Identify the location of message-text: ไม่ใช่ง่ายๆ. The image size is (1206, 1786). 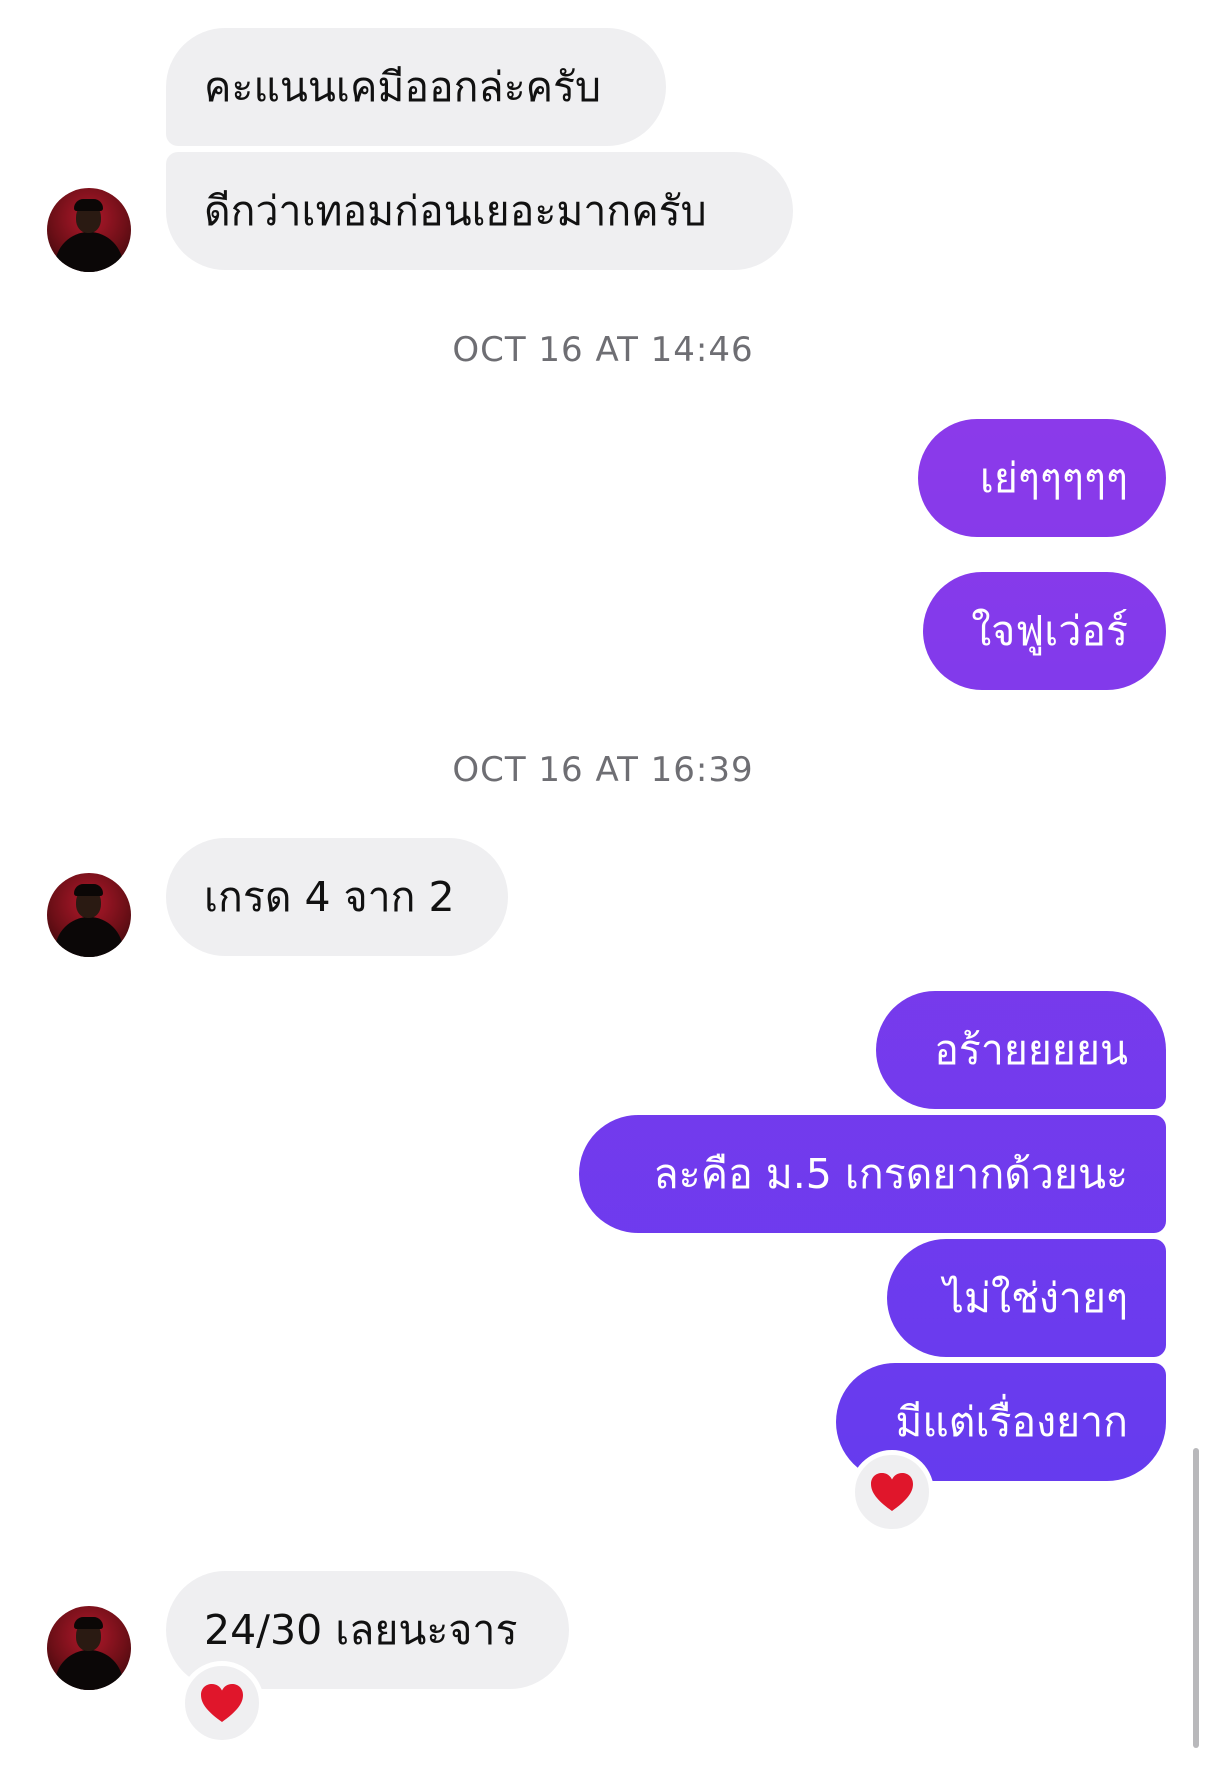
(1035, 1297).